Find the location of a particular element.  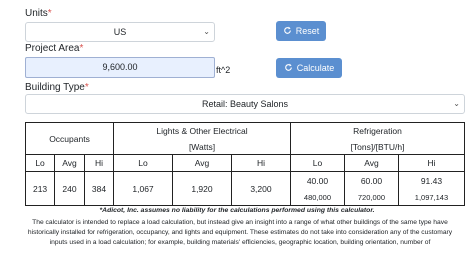

refrigeration-unit: [Tons]/[BTU/h] is located at coordinates (377, 147).